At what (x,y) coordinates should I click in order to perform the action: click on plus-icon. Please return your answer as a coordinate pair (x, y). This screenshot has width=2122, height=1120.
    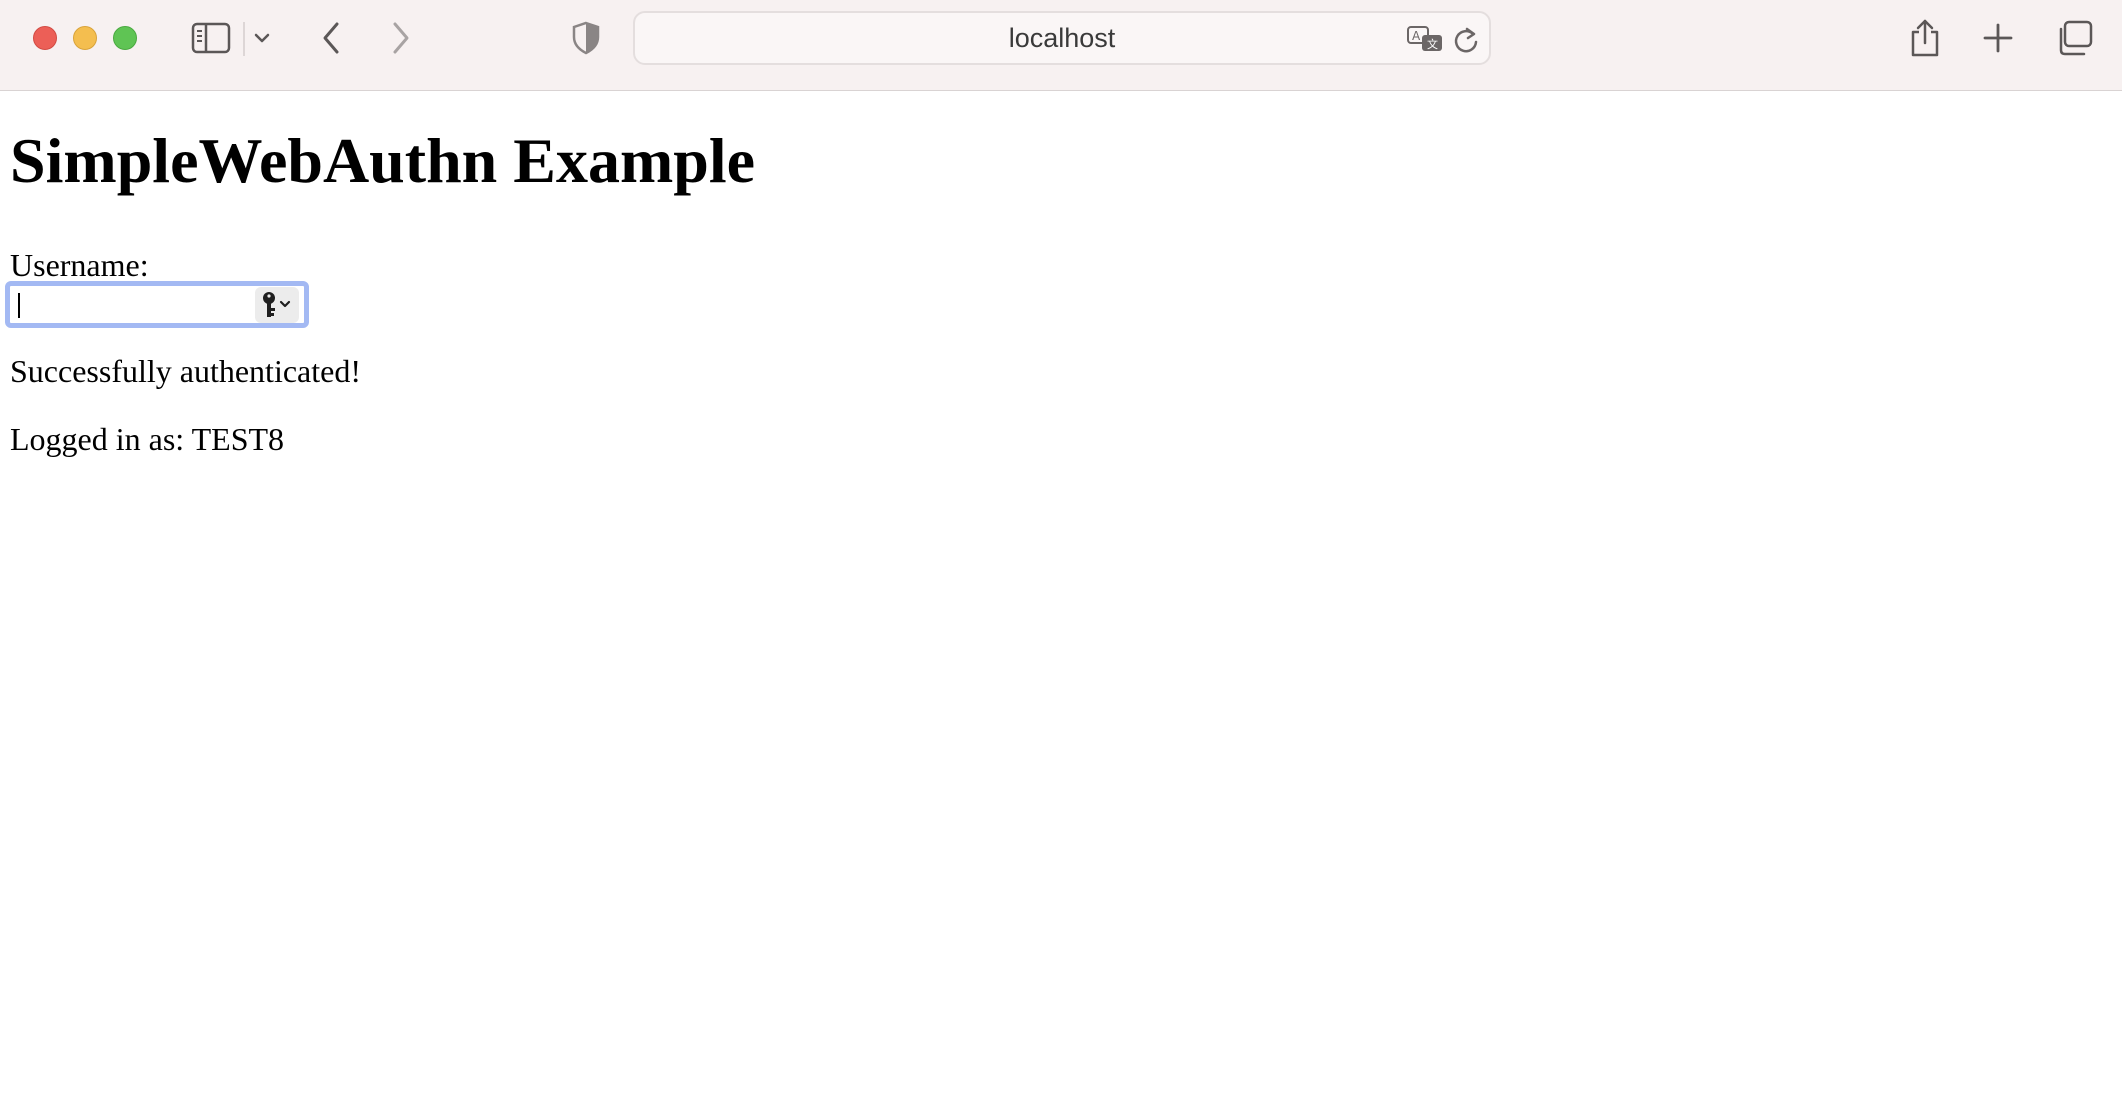
    Looking at the image, I should click on (1998, 38).